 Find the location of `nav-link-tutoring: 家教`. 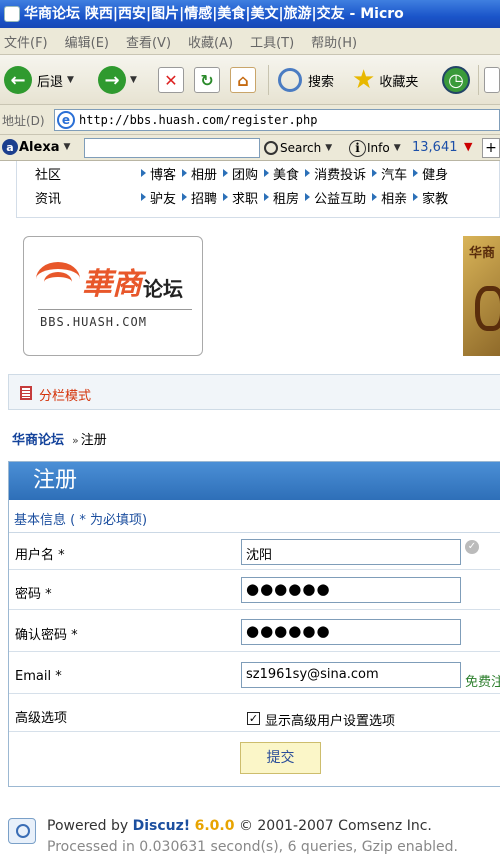

nav-link-tutoring: 家教 is located at coordinates (429, 197).